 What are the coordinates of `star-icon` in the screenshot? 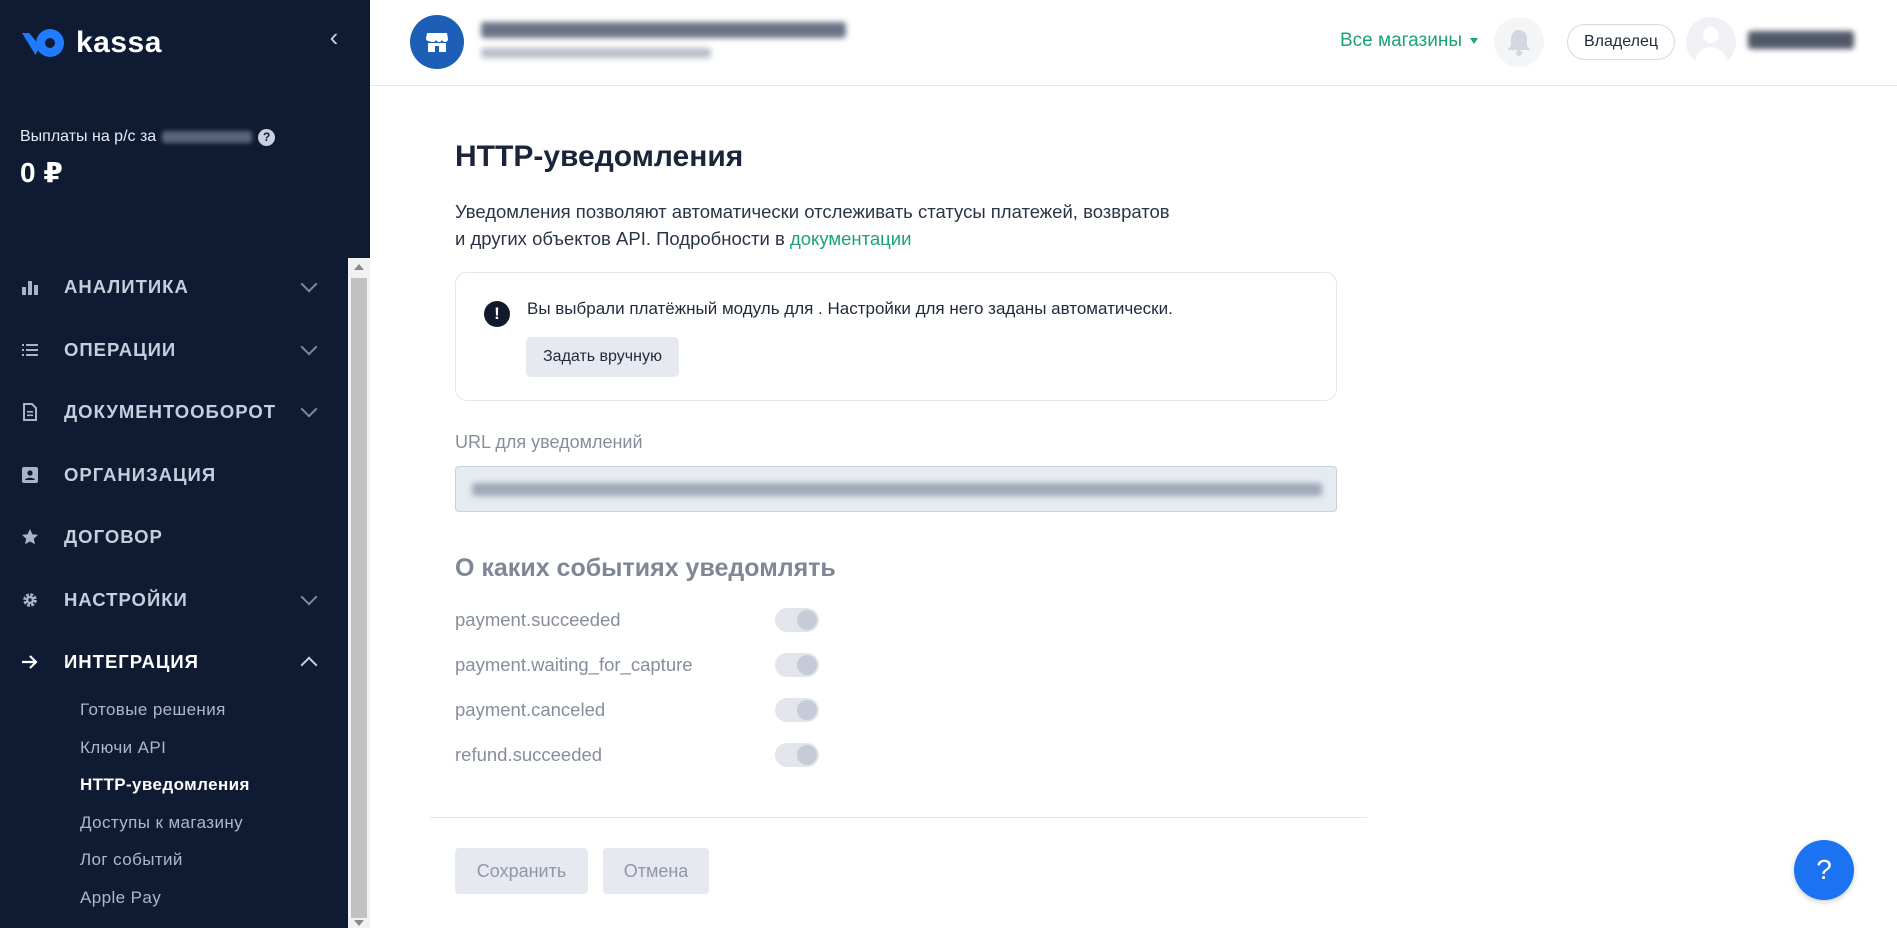 It's located at (30, 537).